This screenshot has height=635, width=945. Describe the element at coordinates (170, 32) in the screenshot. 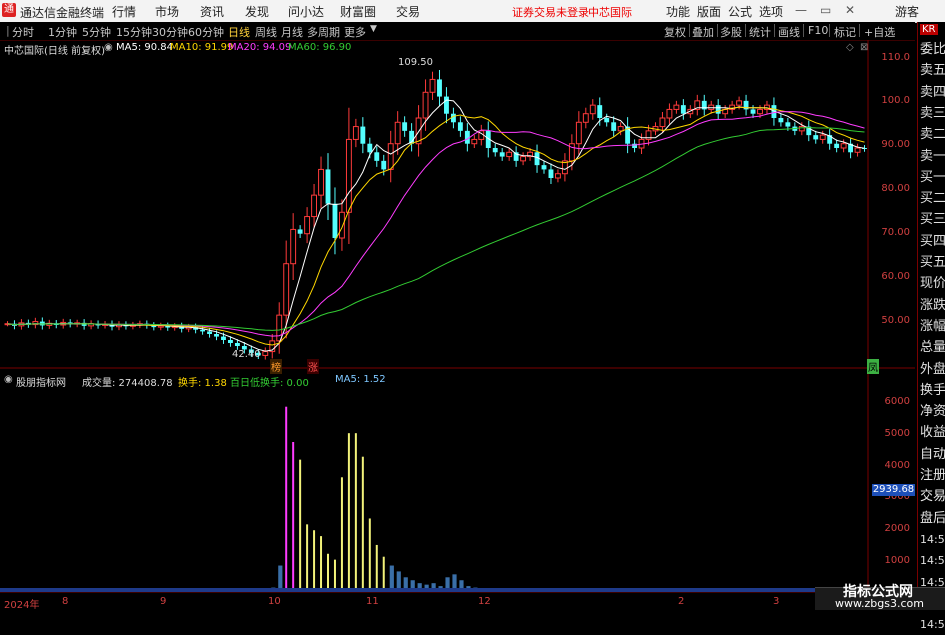

I see `period-30min: 30分钟` at that location.